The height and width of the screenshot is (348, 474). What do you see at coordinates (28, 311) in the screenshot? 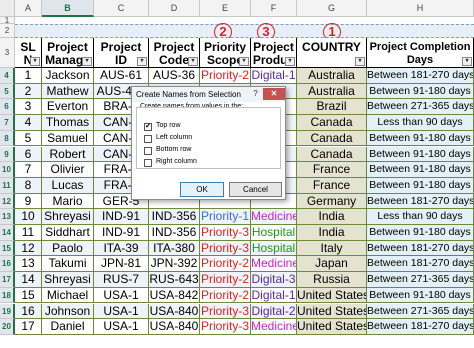
I see `table-cell: 16` at bounding box center [28, 311].